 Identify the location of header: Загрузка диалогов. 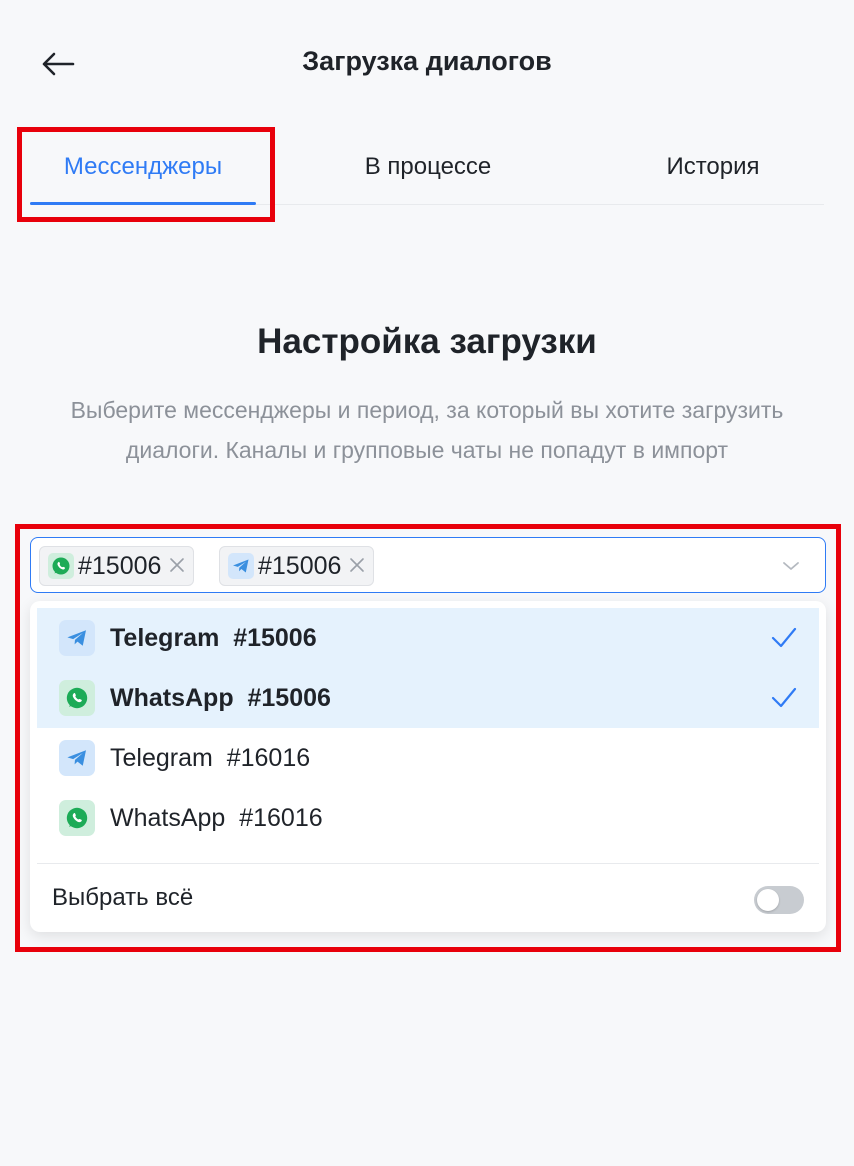
(427, 64).